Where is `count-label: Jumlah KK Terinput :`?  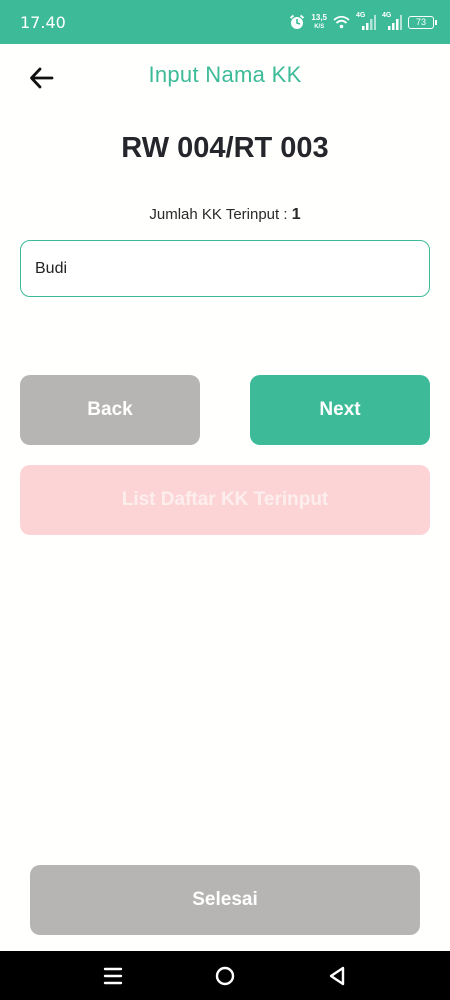
count-label: Jumlah KK Terinput : is located at coordinates (220, 214).